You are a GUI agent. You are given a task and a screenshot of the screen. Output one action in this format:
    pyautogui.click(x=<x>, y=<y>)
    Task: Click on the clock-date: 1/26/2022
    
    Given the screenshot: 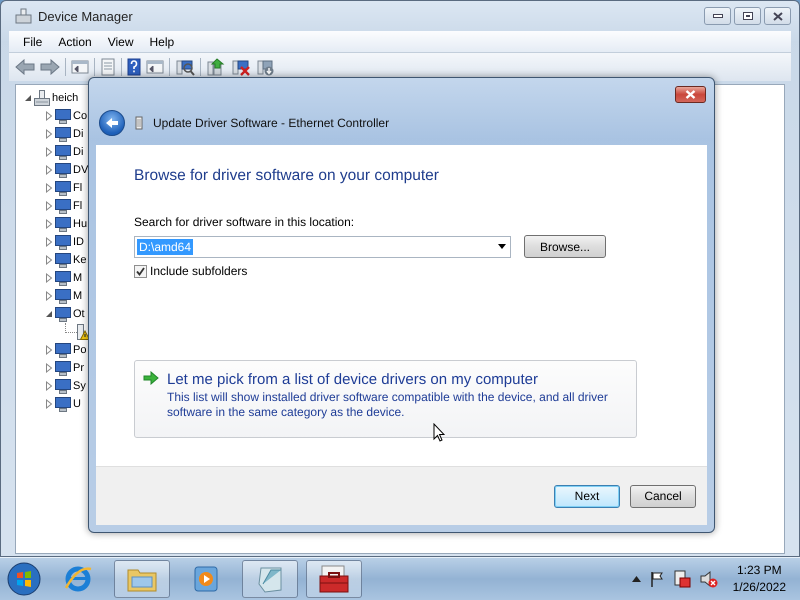 What is the action you would take?
    pyautogui.click(x=759, y=587)
    